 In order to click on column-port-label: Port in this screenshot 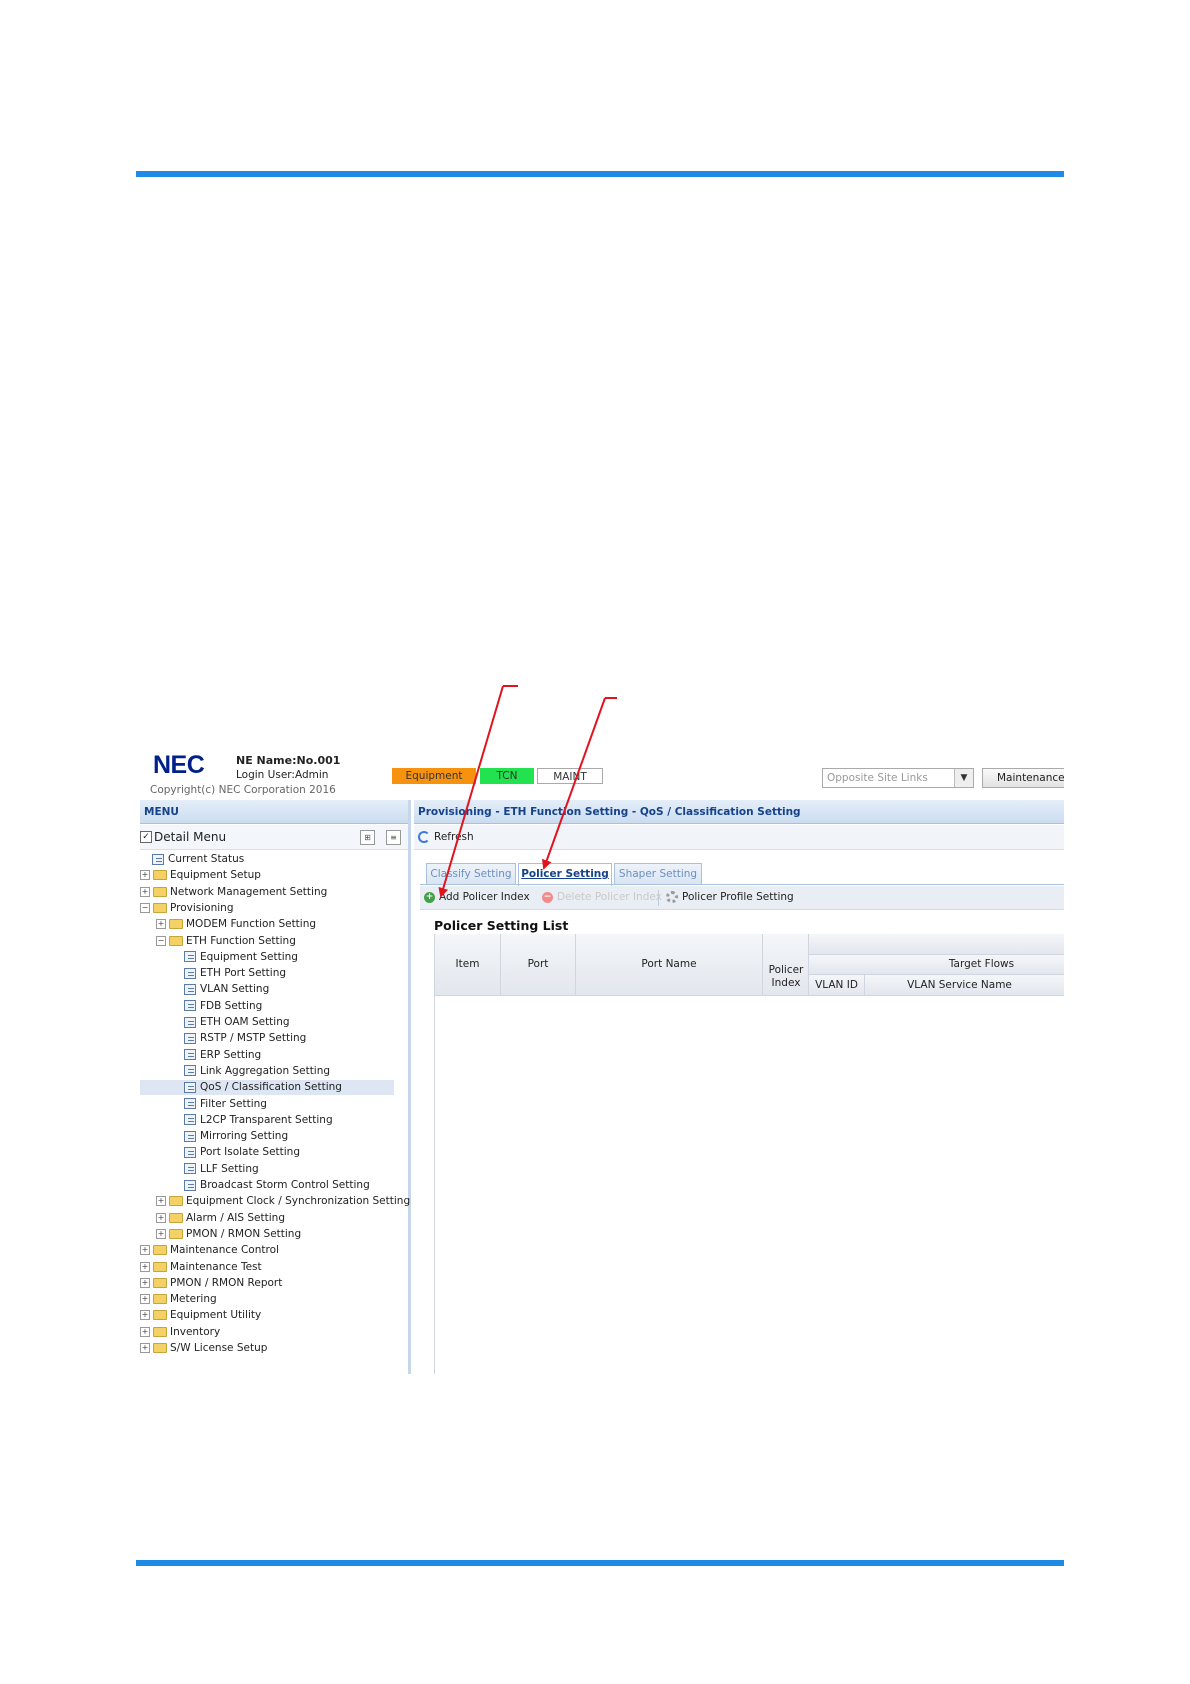, I will do `click(538, 964)`.